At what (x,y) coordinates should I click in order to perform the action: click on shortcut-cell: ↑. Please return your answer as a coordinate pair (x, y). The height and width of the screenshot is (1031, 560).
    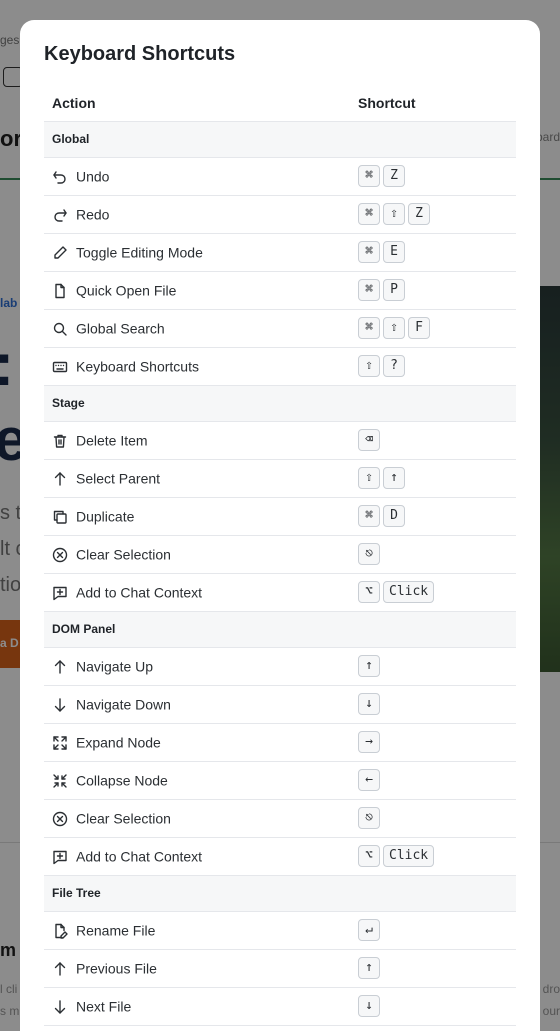
    Looking at the image, I should click on (435, 967).